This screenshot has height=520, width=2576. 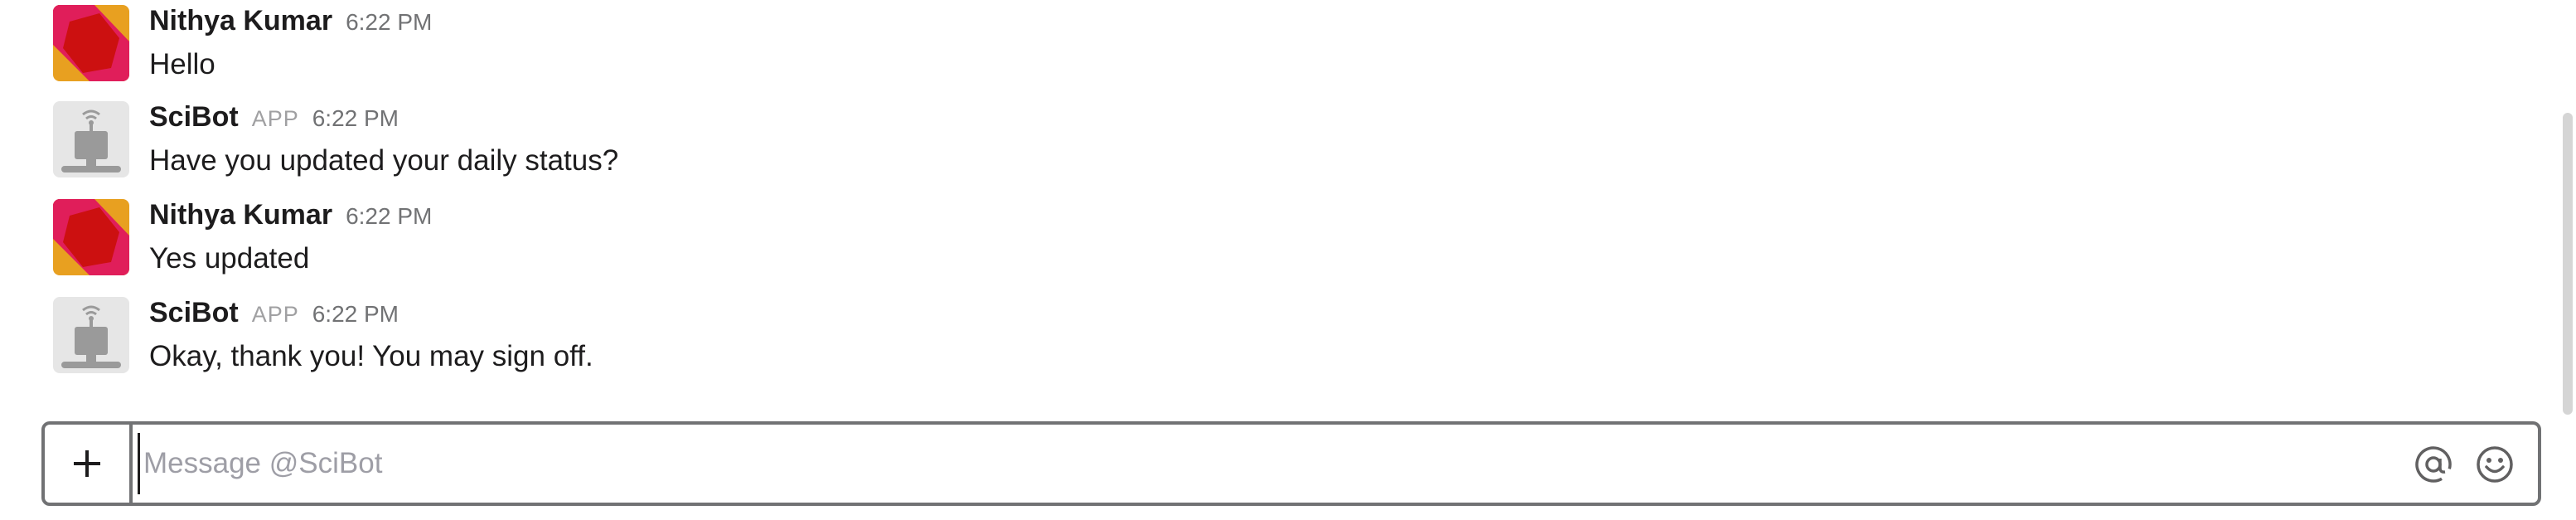 What do you see at coordinates (290, 237) in the screenshot?
I see `message-body: Nithya Kumar 6:22 PM Yes updated` at bounding box center [290, 237].